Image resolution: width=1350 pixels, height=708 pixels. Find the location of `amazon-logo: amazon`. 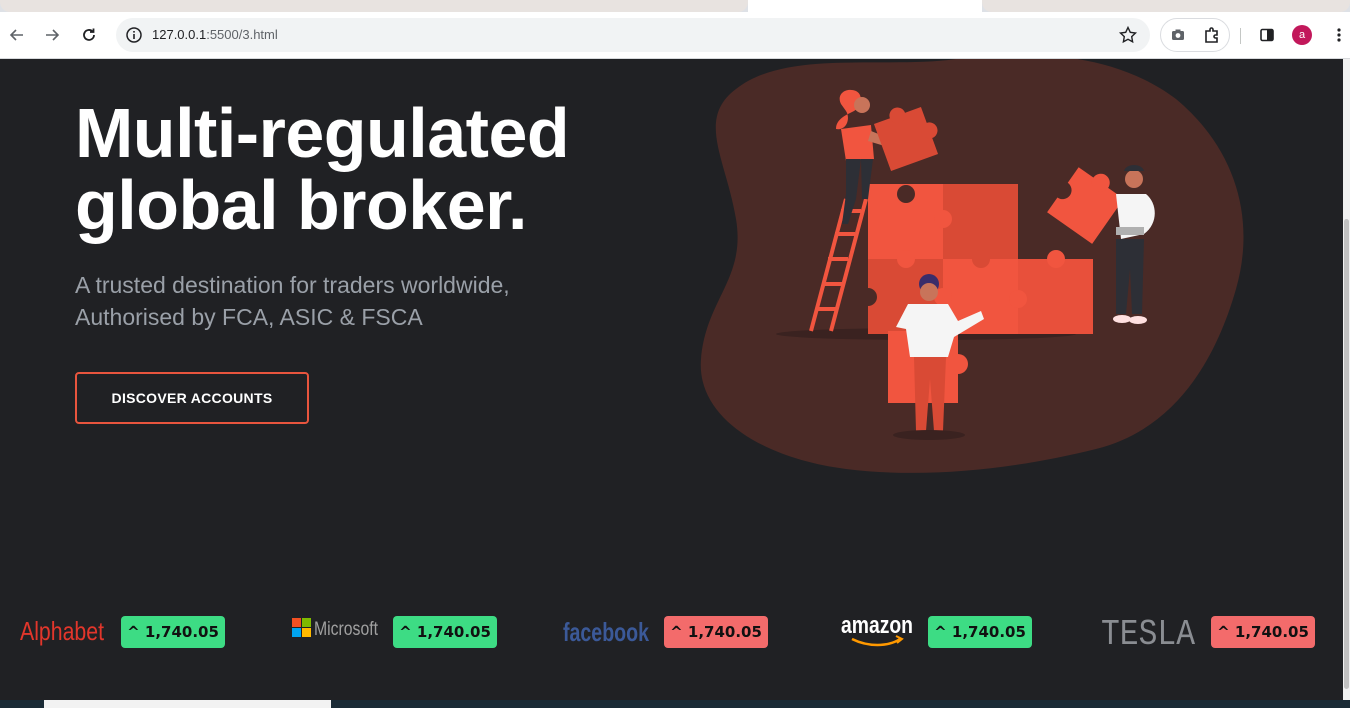

amazon-logo: amazon is located at coordinates (878, 630).